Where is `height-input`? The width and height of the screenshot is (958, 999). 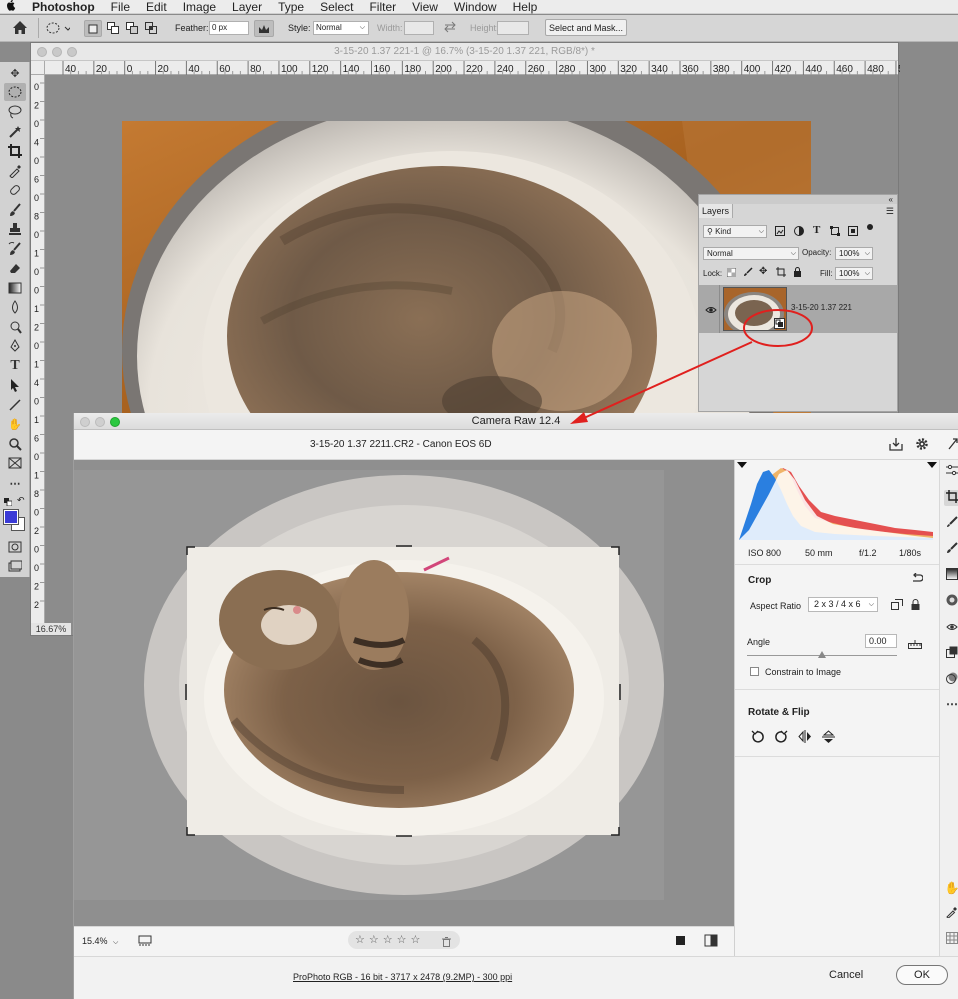 height-input is located at coordinates (513, 28).